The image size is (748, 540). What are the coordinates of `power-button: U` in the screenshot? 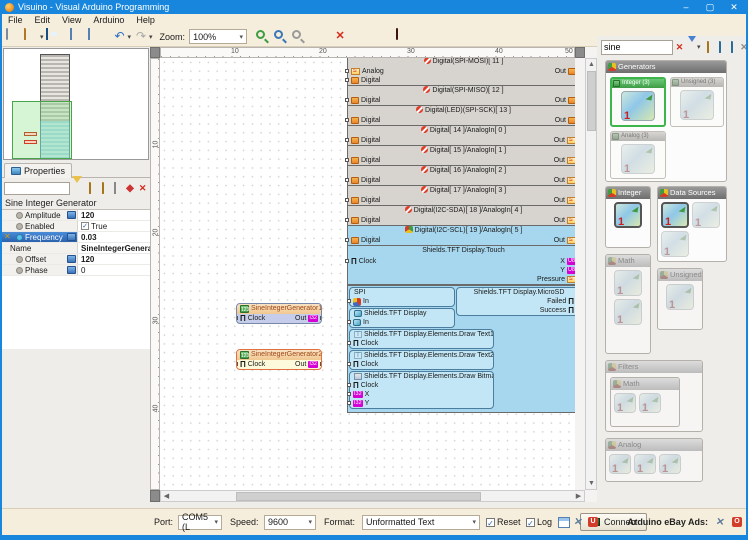 It's located at (593, 522).